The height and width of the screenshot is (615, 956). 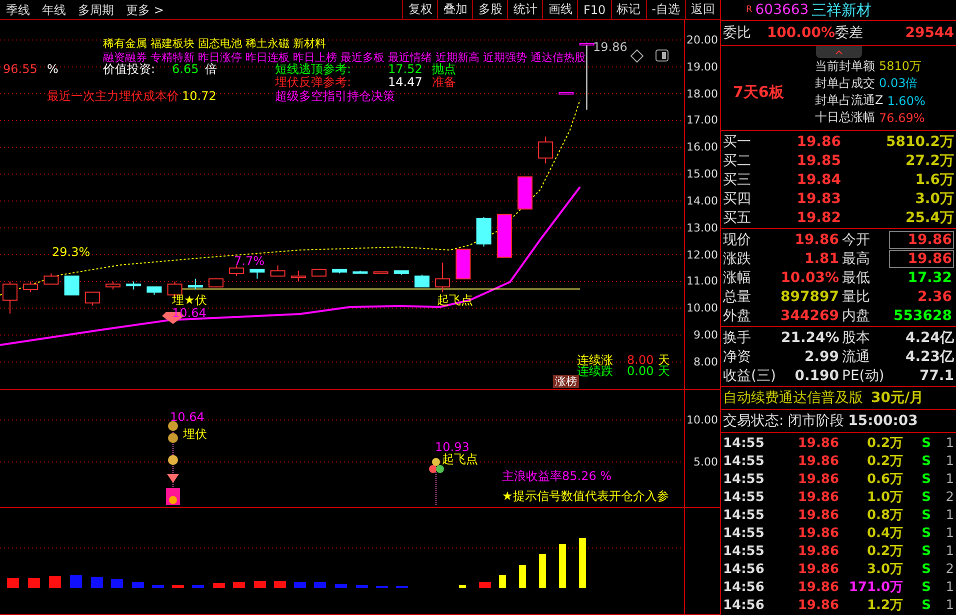 I want to click on signal-markers-drawing, so click(x=436, y=482).